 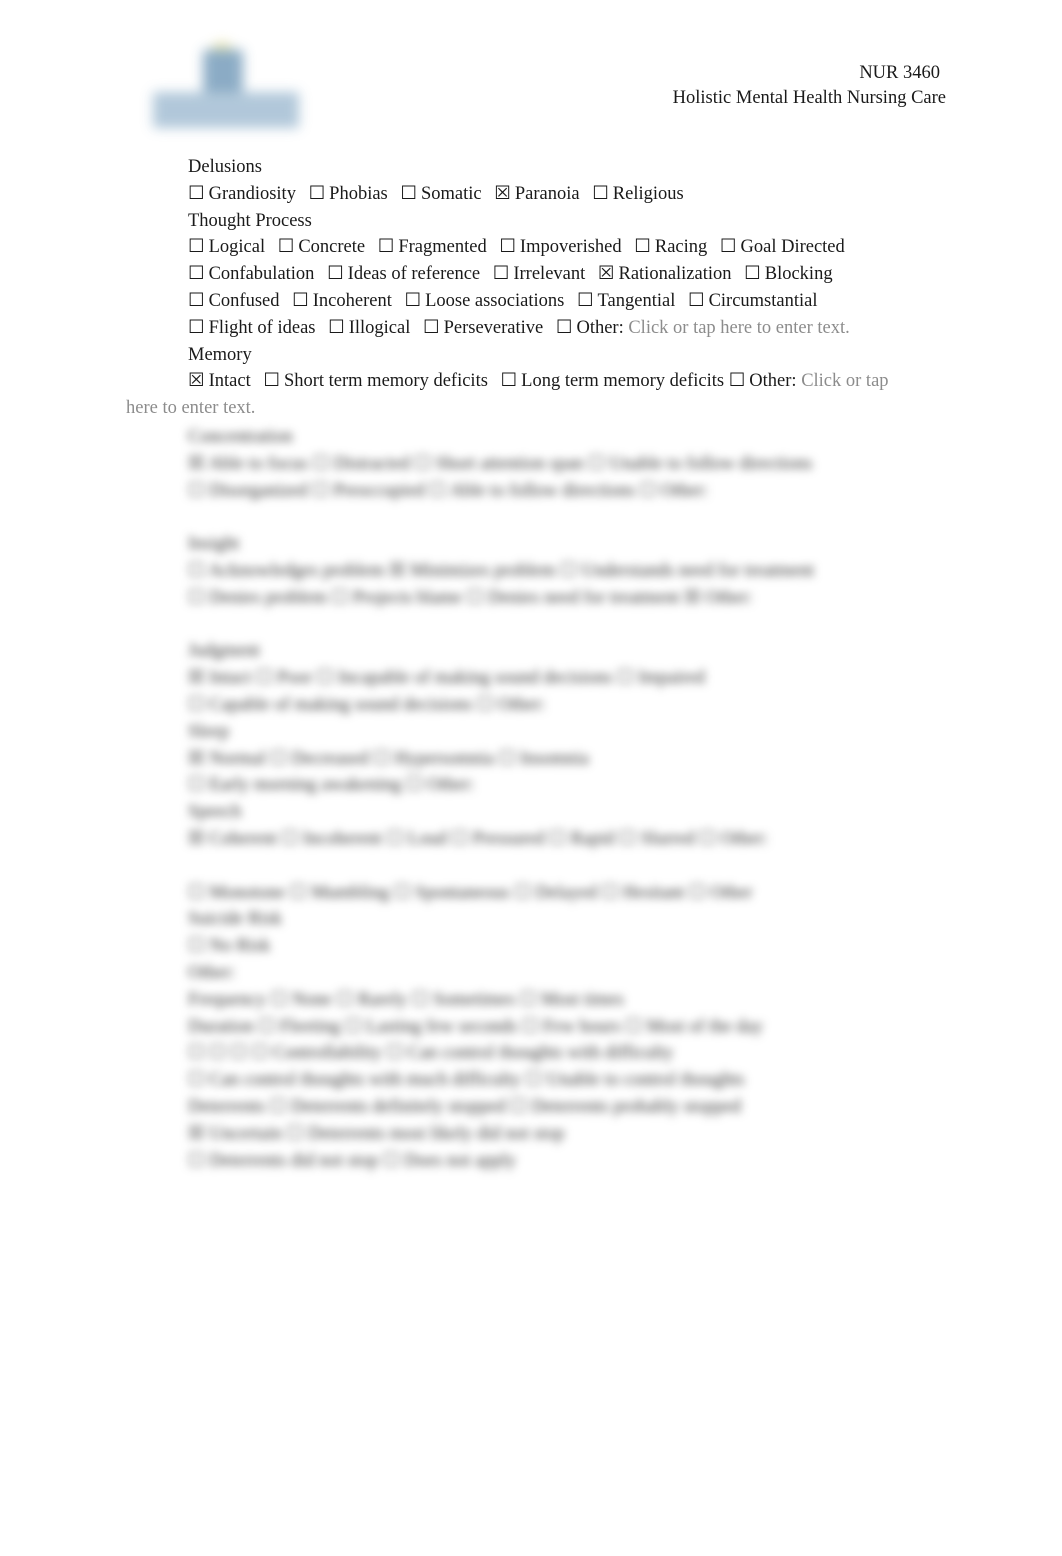 I want to click on option-label: Goal Directed, so click(x=792, y=247).